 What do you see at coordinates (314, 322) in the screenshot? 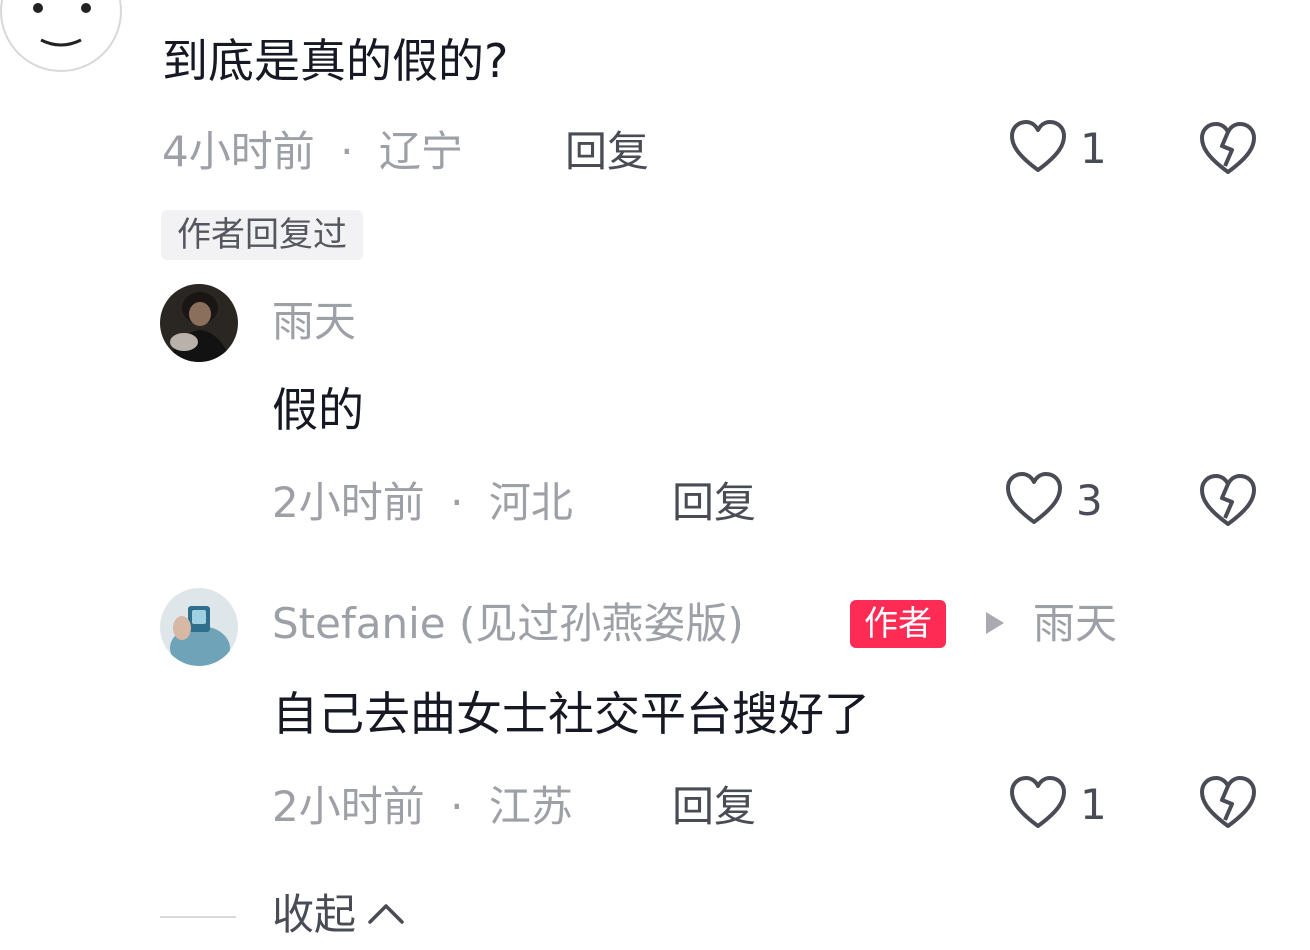
I see `username: 雨天` at bounding box center [314, 322].